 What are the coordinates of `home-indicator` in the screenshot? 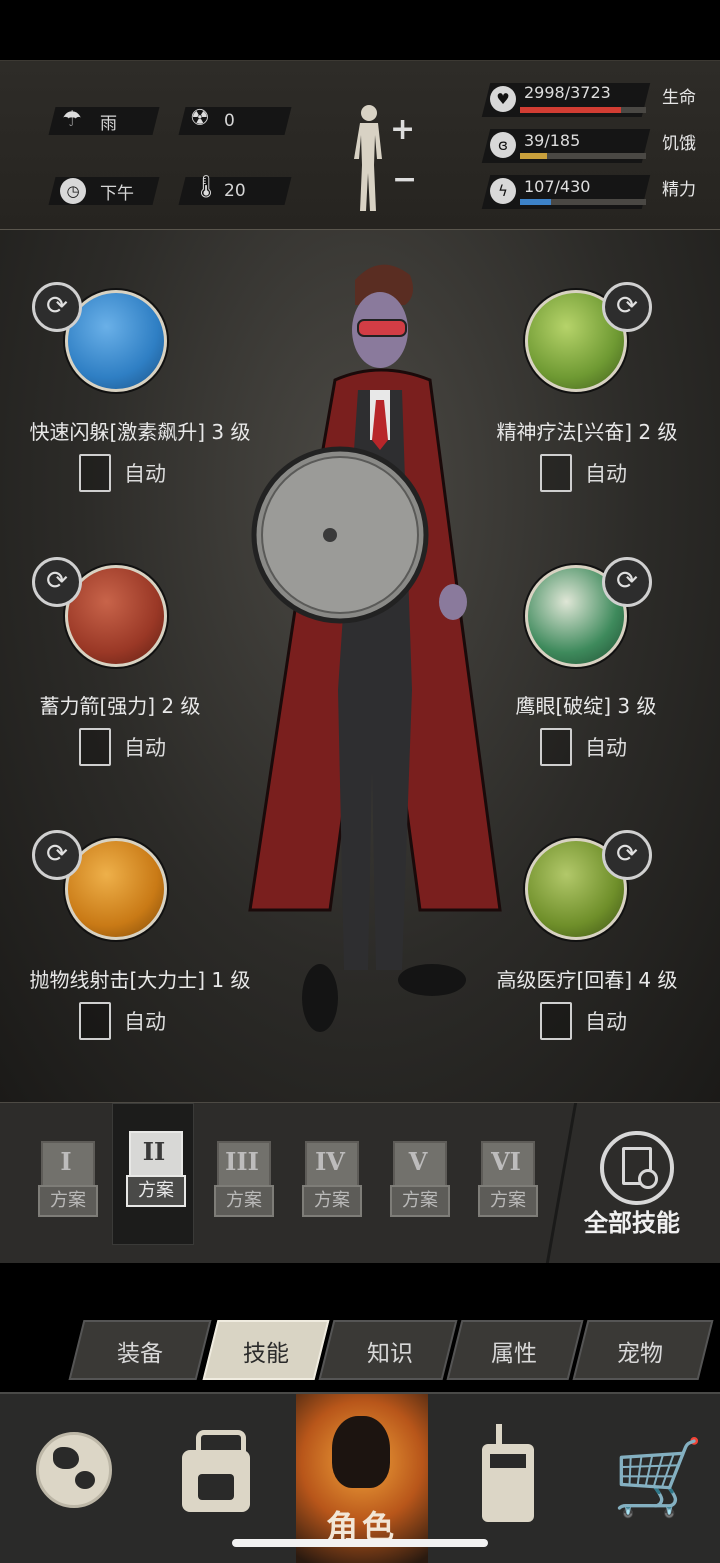 It's located at (360, 1543).